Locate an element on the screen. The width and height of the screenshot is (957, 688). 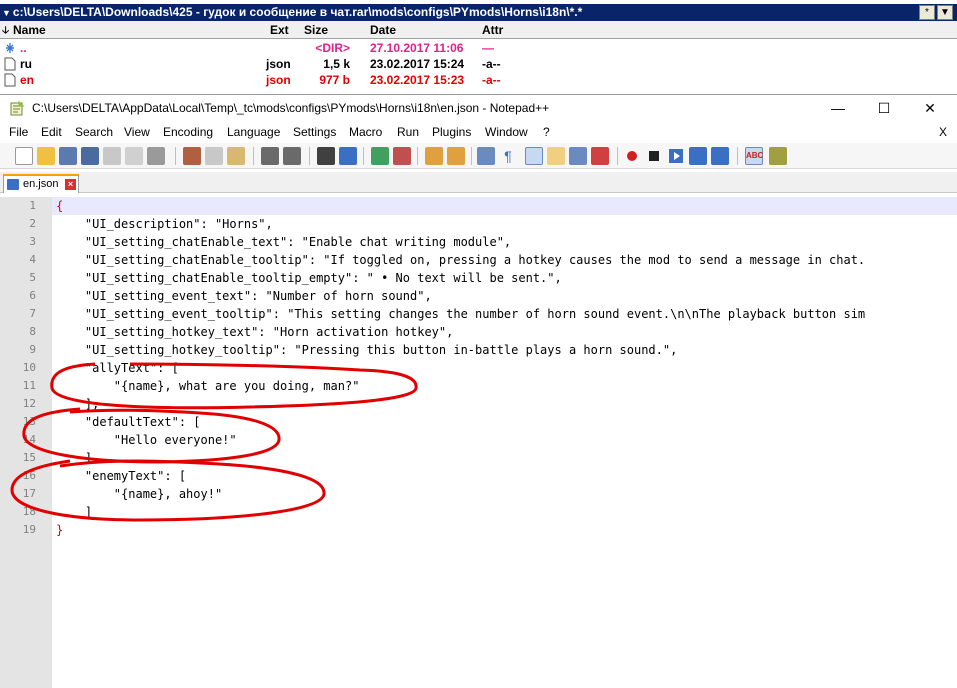
close-file-icon is located at coordinates (112, 156).